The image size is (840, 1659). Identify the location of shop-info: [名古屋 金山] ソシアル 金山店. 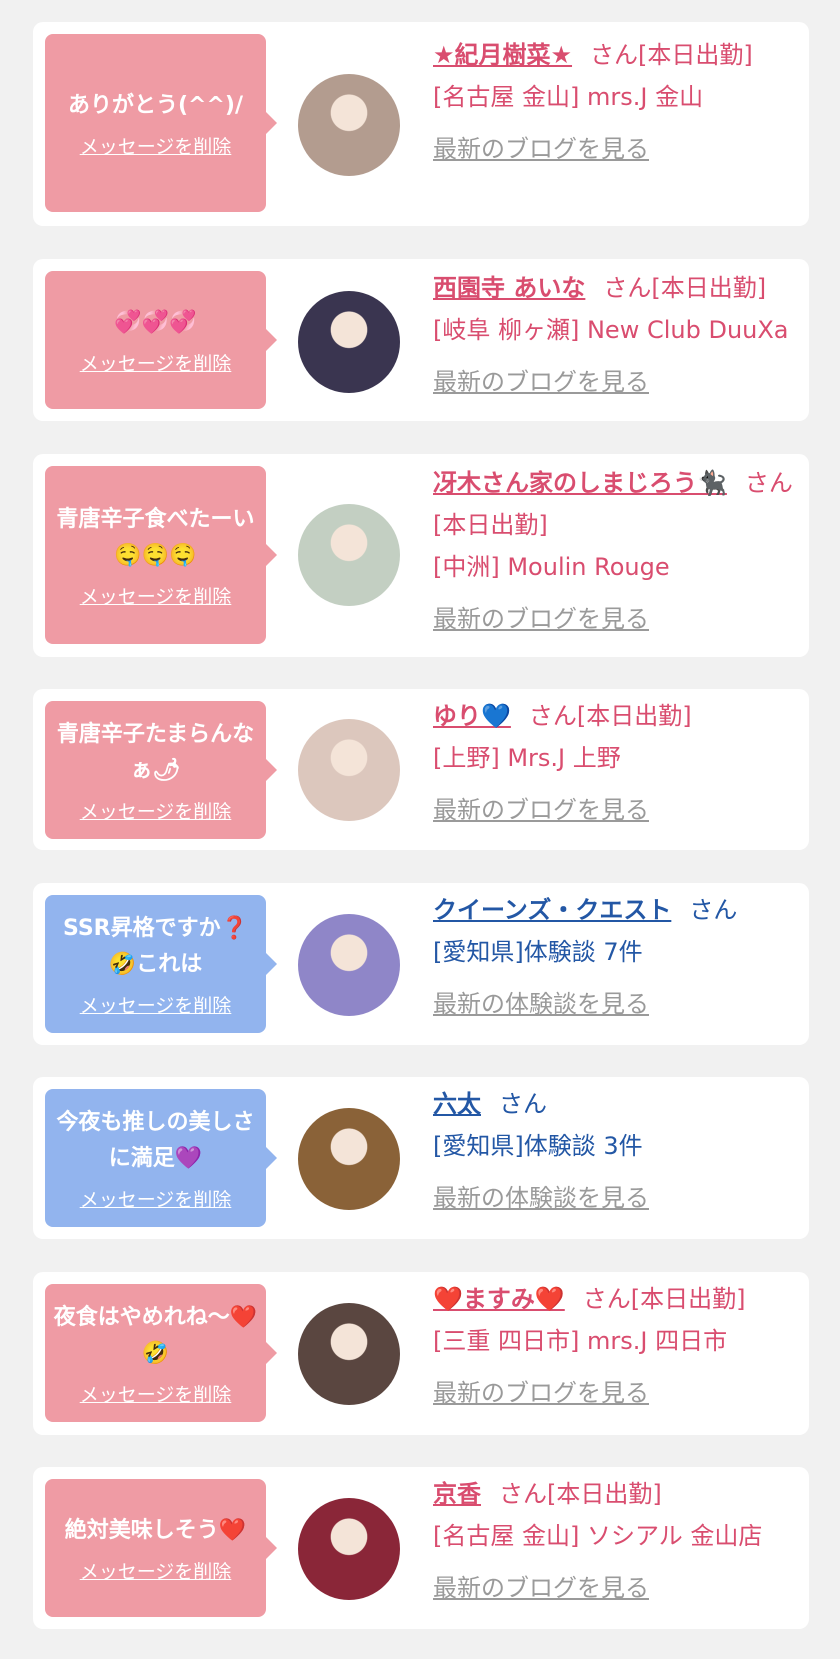
(598, 1536).